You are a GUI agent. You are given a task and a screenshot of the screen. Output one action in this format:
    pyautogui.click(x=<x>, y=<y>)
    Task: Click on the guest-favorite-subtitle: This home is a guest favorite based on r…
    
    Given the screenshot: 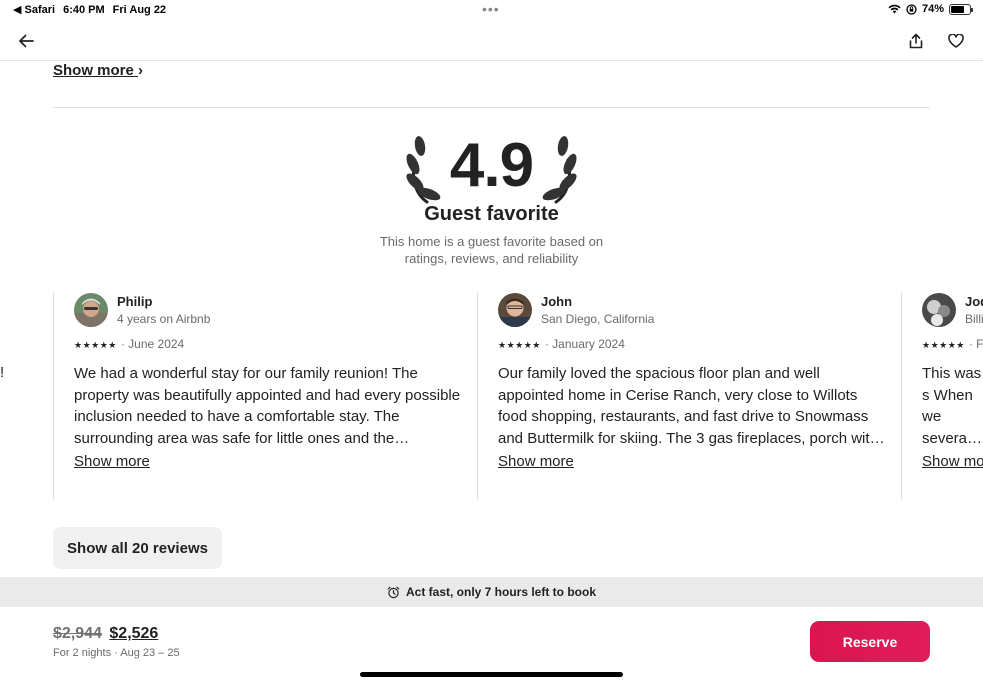 What is the action you would take?
    pyautogui.click(x=491, y=250)
    